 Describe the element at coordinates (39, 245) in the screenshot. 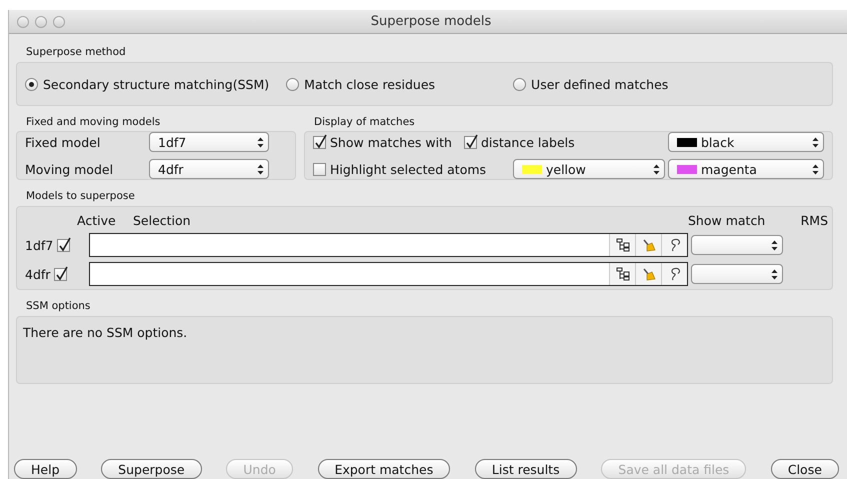

I see `model-name: 1df7` at that location.